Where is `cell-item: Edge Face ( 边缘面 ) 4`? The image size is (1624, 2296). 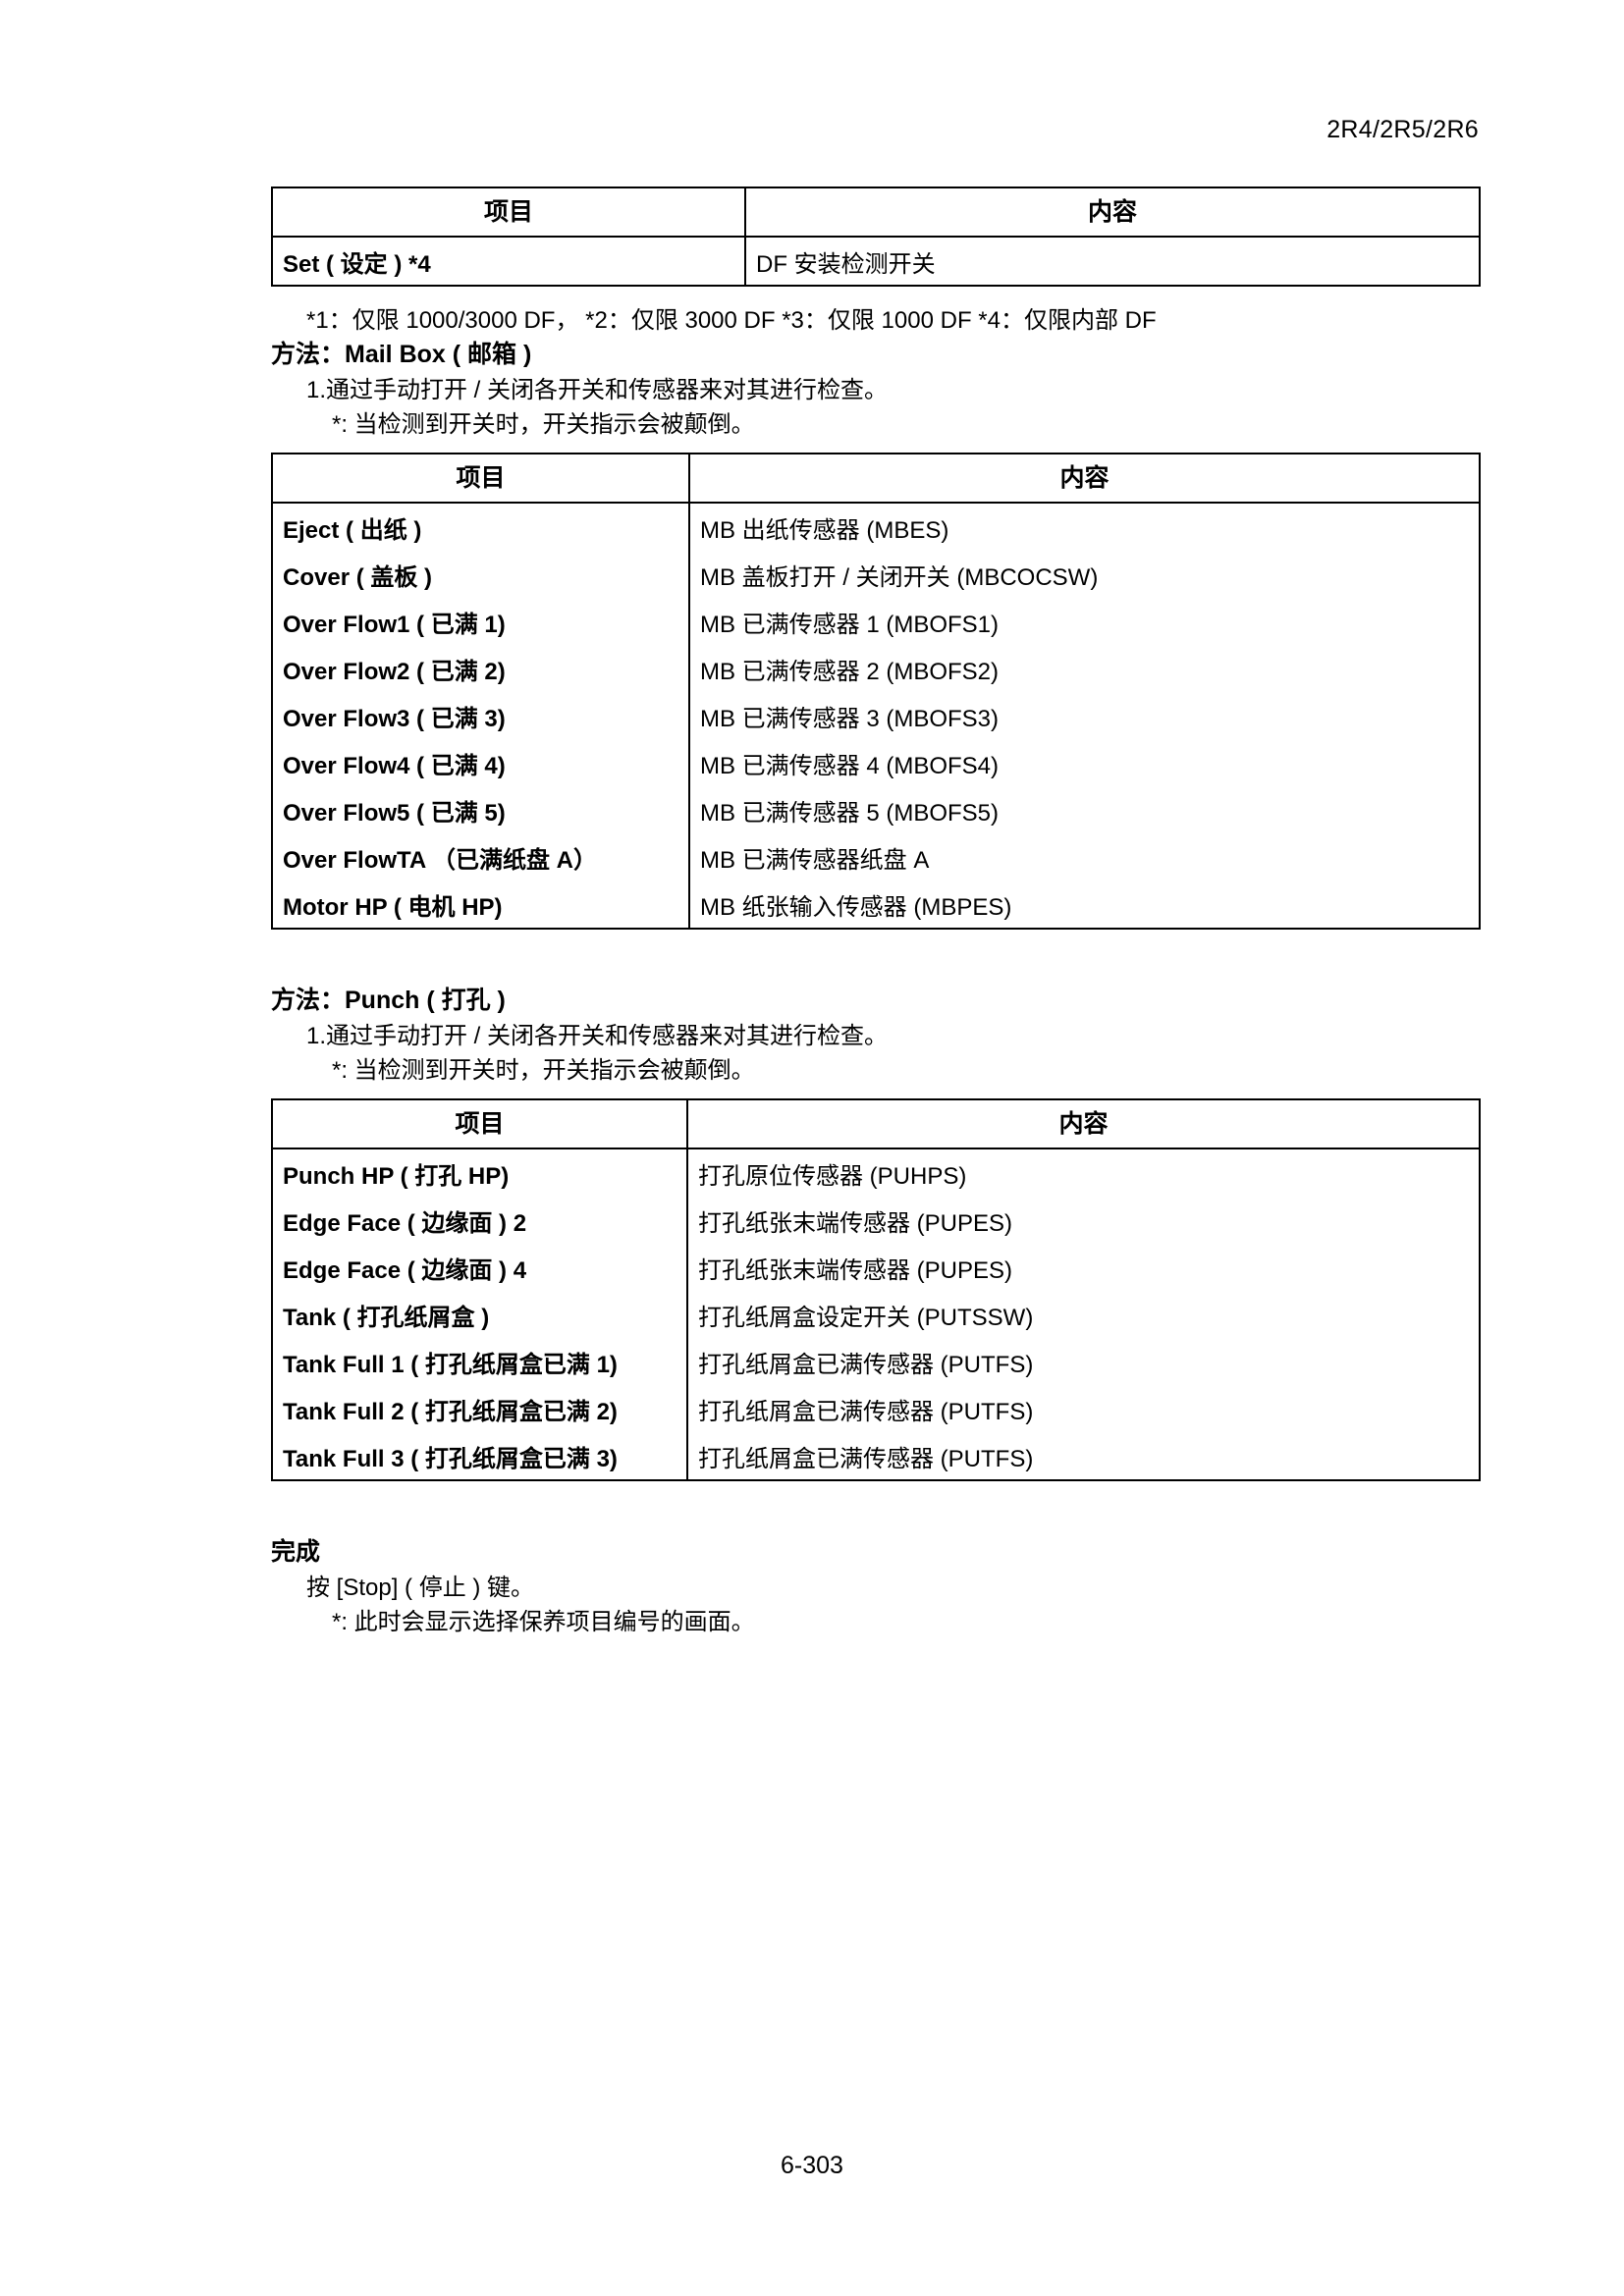 cell-item: Edge Face ( 边缘面 ) 4 is located at coordinates (405, 1270).